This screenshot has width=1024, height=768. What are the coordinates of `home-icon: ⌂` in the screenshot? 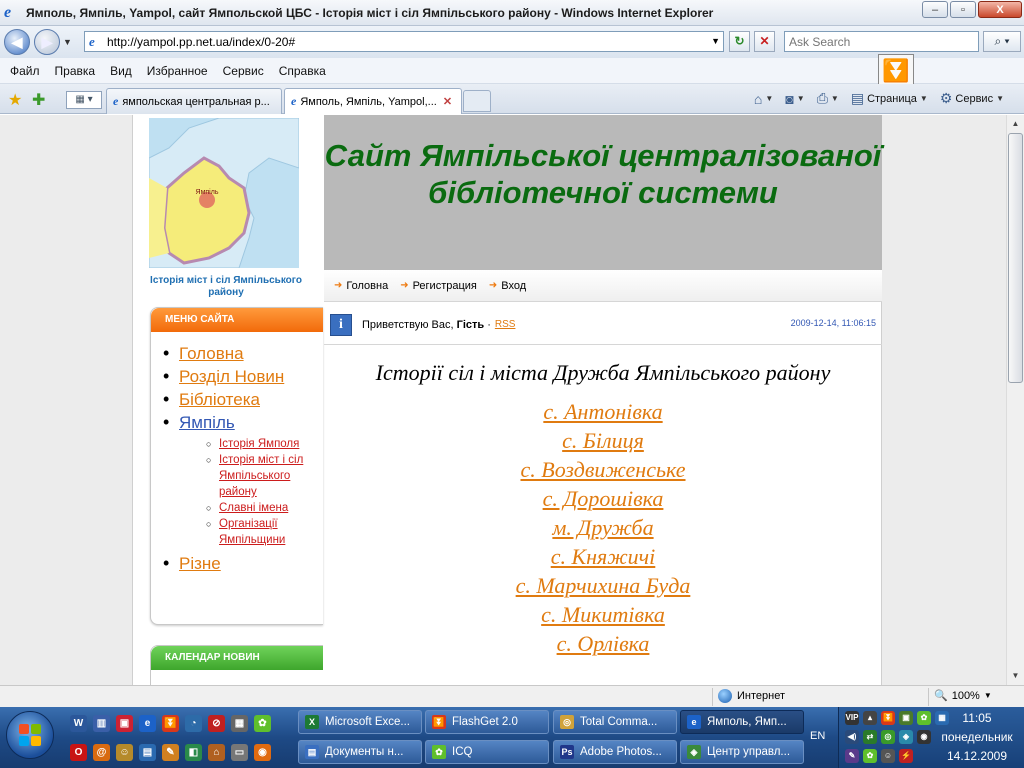 It's located at (216, 752).